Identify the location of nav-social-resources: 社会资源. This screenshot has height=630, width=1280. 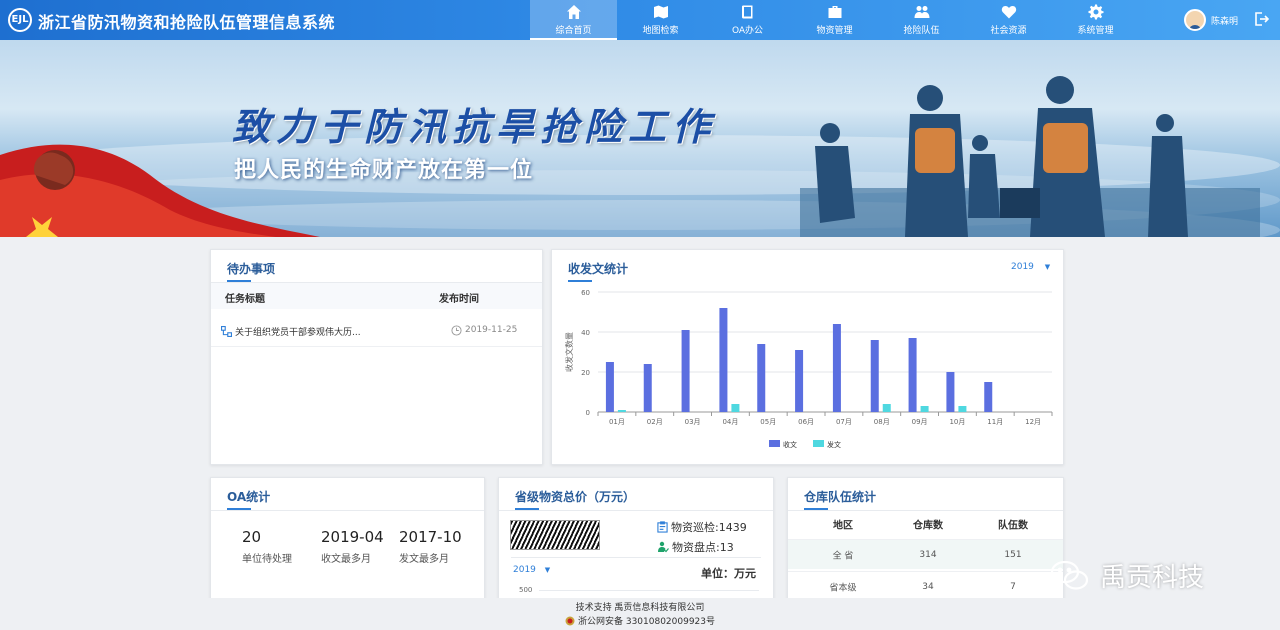
(1008, 20).